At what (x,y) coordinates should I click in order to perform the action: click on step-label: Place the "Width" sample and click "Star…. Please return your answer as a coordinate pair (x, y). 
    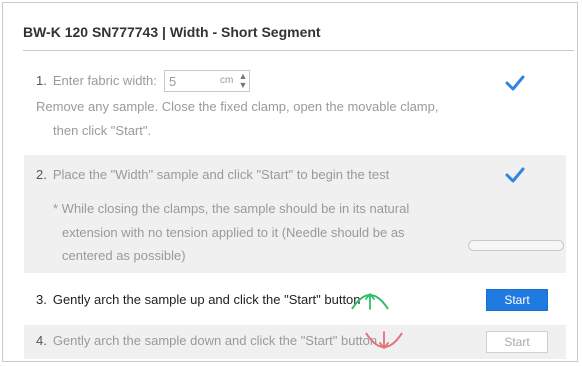
    Looking at the image, I should click on (221, 174).